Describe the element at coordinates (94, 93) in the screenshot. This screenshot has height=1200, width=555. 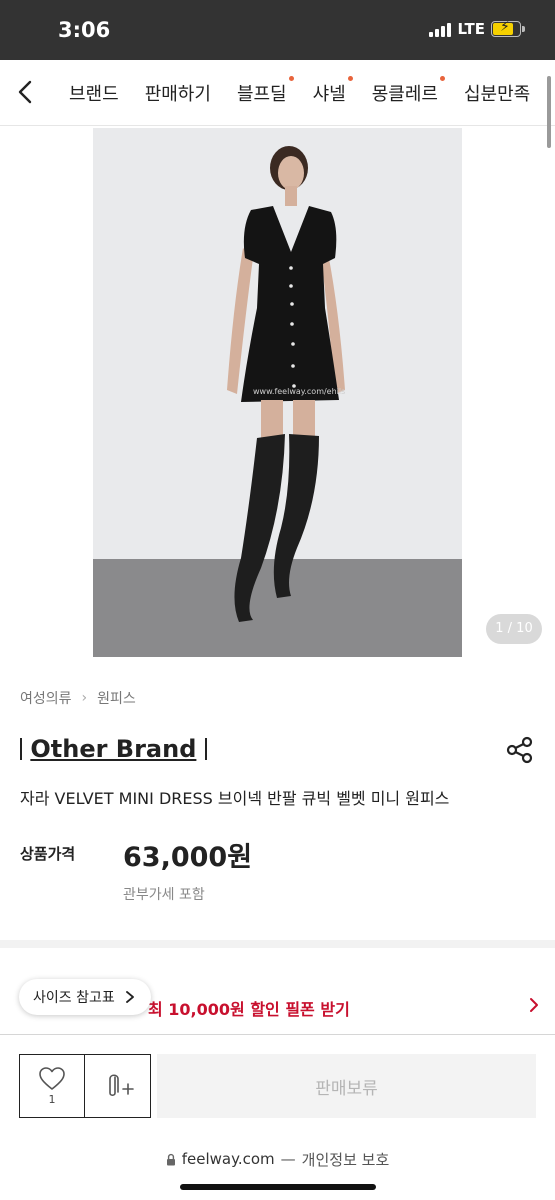
I see `nav-item-brand: 브랜드` at that location.